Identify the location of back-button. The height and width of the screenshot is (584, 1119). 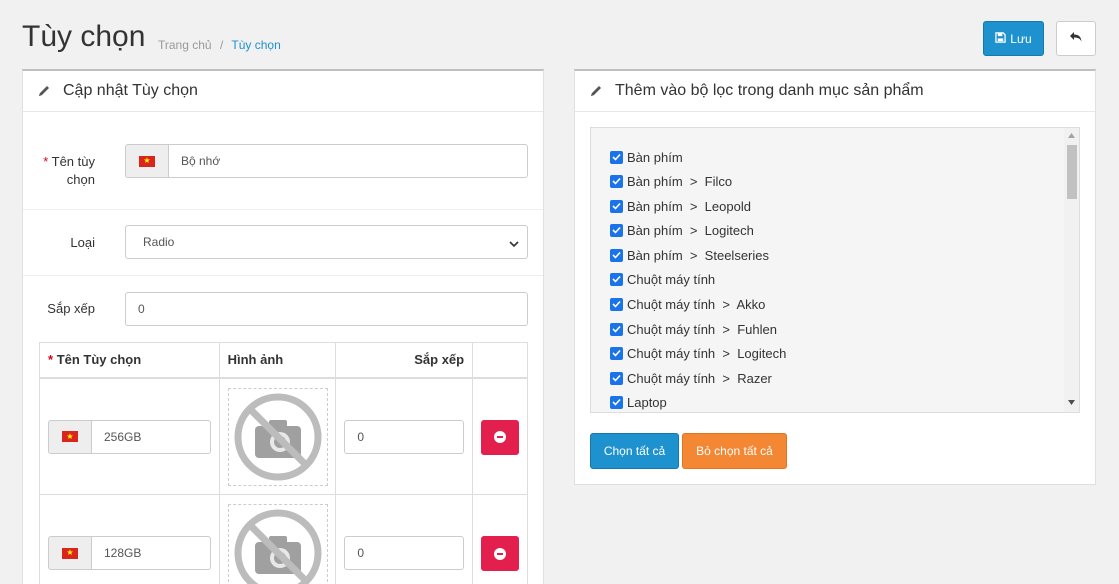
(1076, 38).